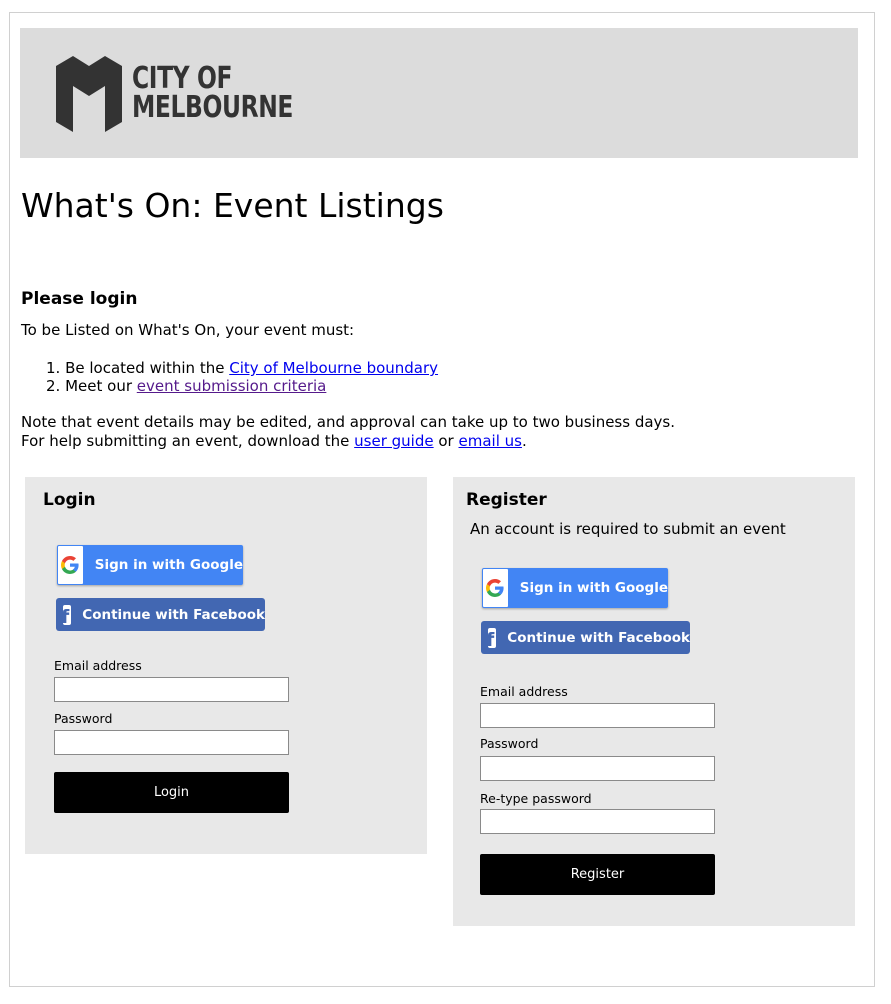  Describe the element at coordinates (83, 718) in the screenshot. I see `login-password-label: Password` at that location.